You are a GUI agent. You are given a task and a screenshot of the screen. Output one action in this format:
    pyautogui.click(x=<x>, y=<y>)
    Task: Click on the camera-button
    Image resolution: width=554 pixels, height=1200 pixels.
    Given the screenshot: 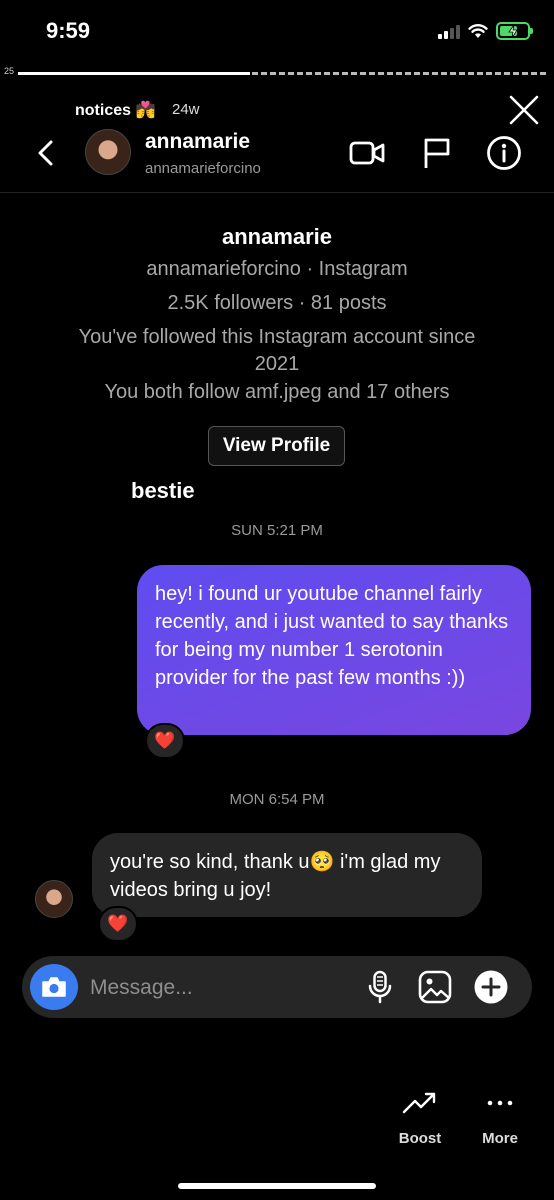 What is the action you would take?
    pyautogui.click(x=54, y=987)
    